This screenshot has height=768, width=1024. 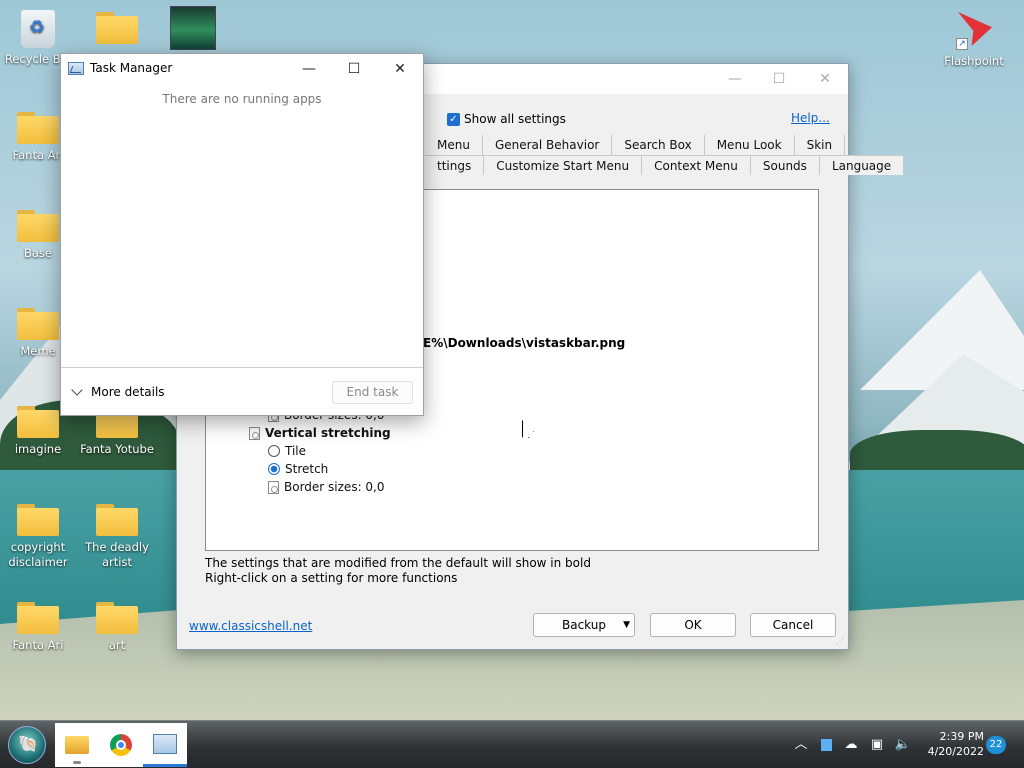 What do you see at coordinates (862, 165) in the screenshot?
I see `tab-language: Language` at bounding box center [862, 165].